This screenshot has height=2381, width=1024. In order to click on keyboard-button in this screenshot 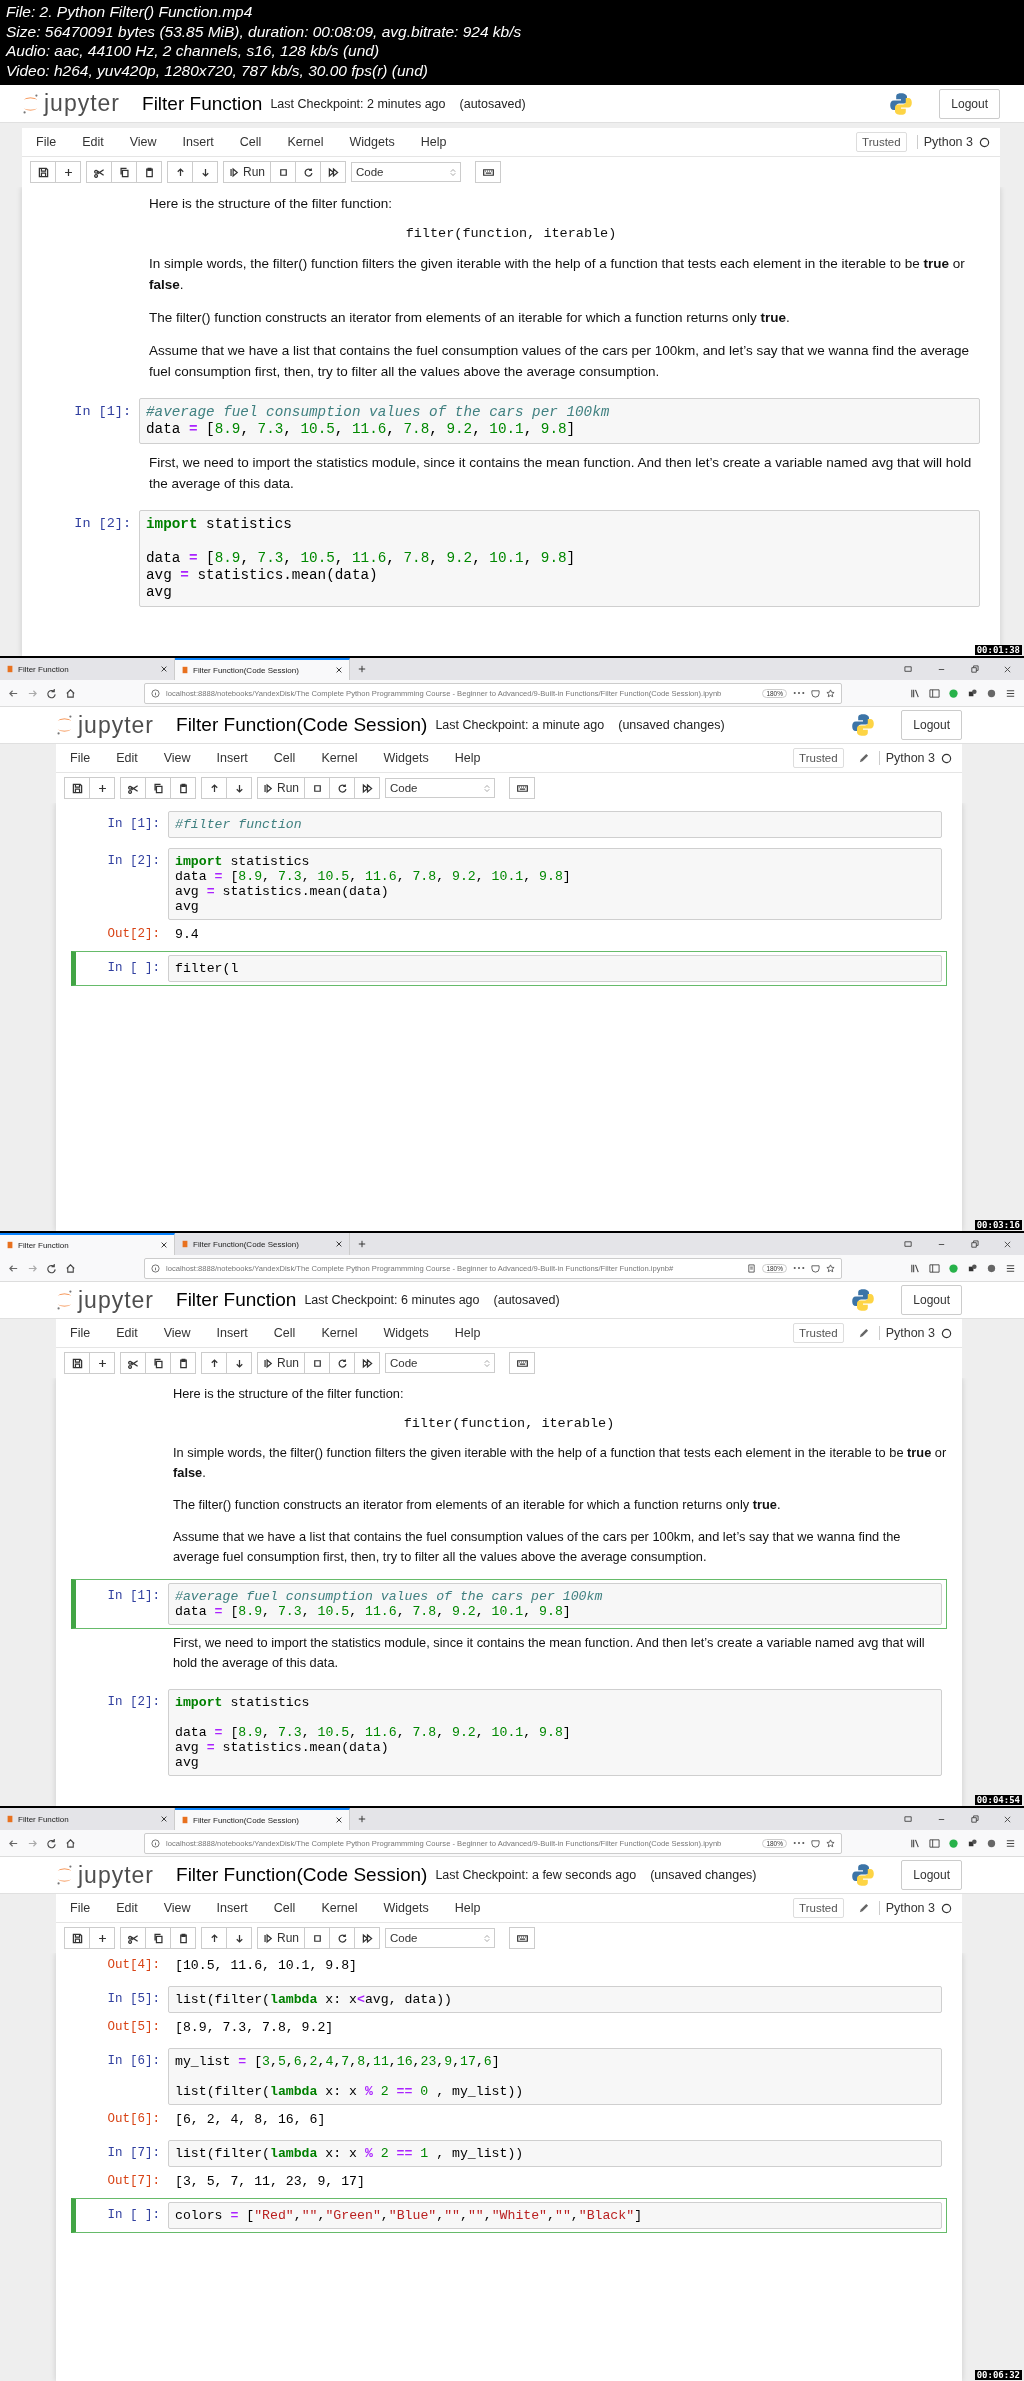, I will do `click(522, 788)`.